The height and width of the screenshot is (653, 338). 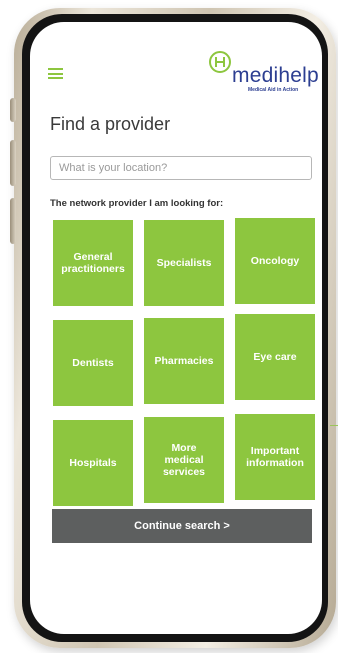 I want to click on location-input, so click(x=181, y=168).